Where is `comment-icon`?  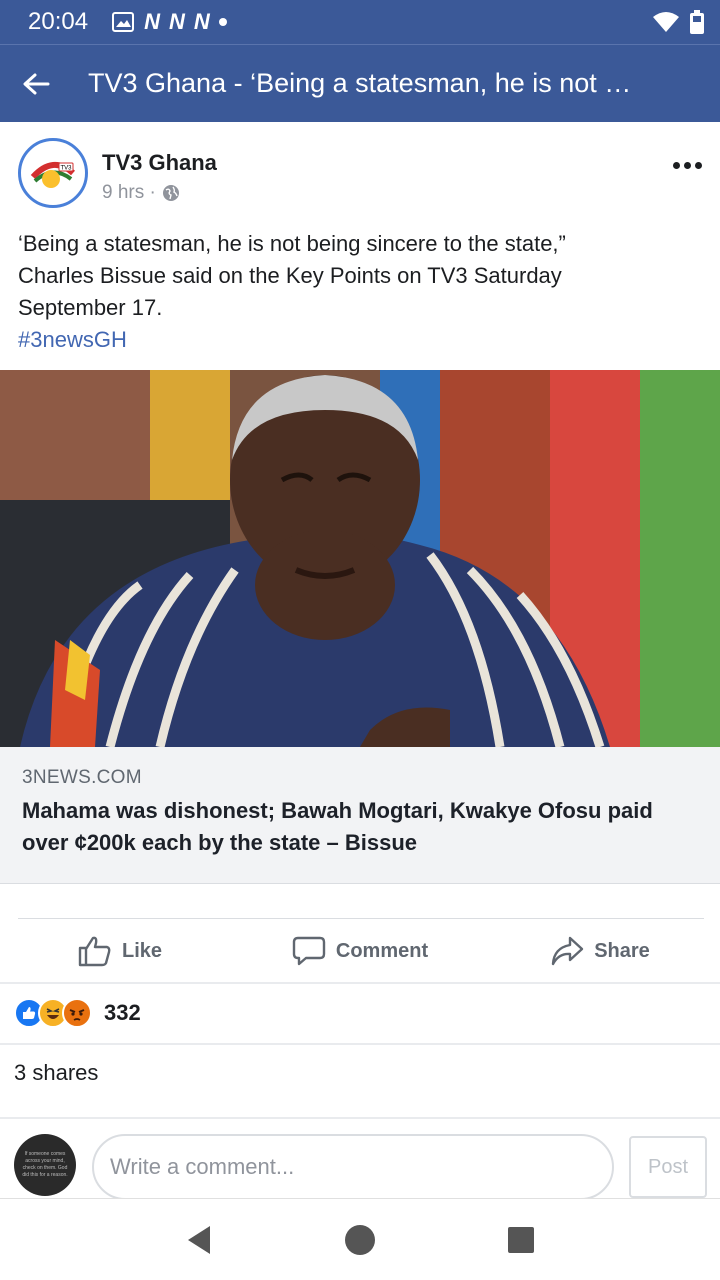
comment-icon is located at coordinates (309, 951).